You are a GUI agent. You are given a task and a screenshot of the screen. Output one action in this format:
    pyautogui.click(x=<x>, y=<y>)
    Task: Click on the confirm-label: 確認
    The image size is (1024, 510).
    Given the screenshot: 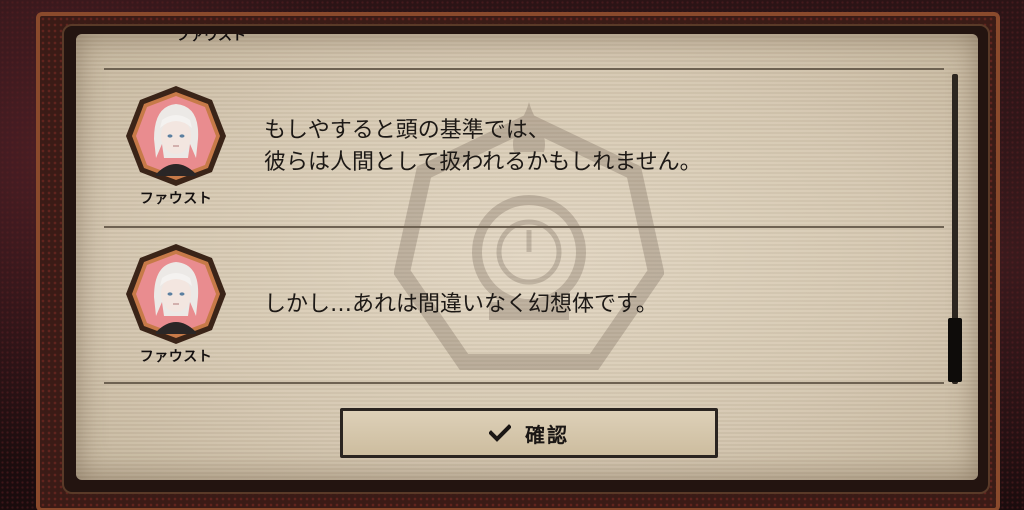 What is the action you would take?
    pyautogui.click(x=547, y=434)
    